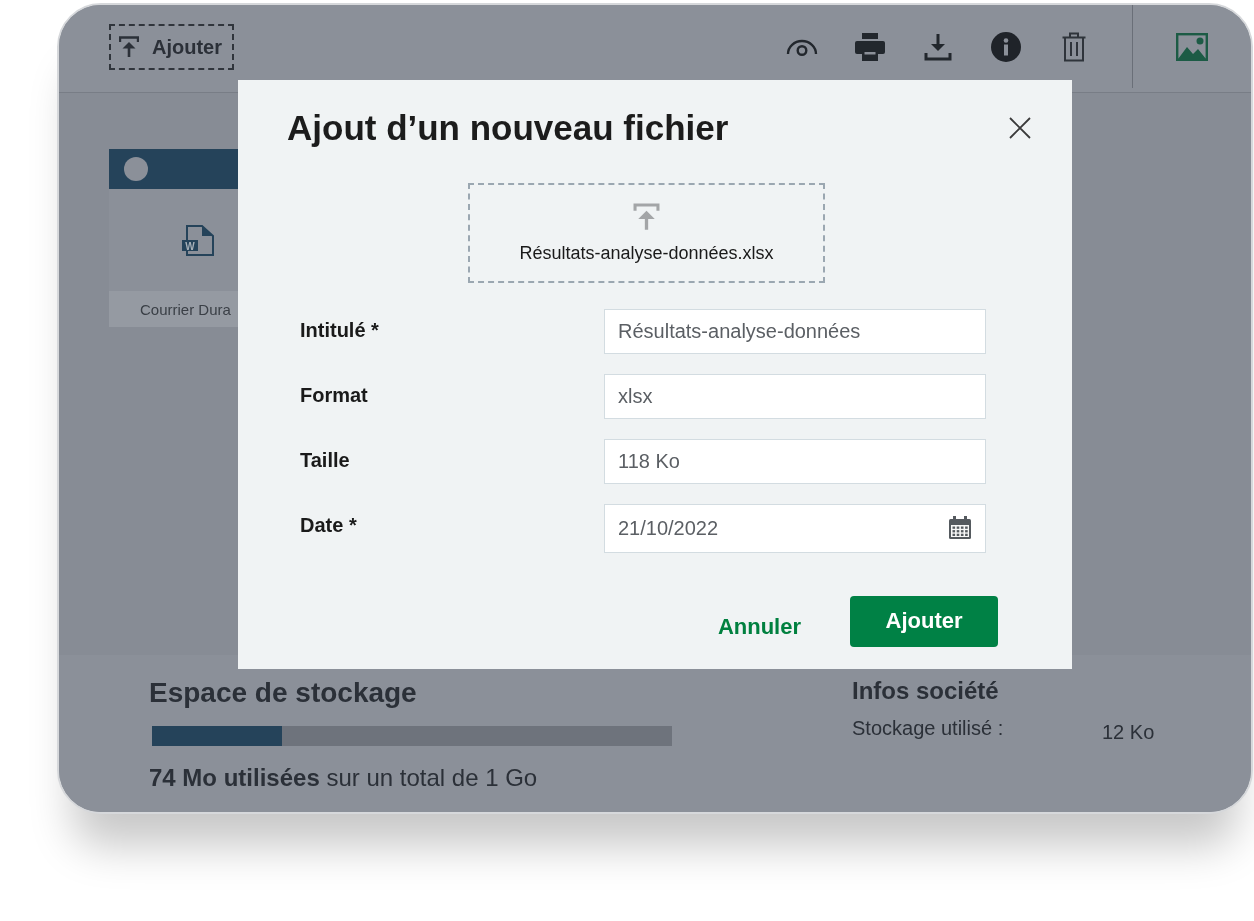  Describe the element at coordinates (960, 528) in the screenshot. I see `calendar-icon` at that location.